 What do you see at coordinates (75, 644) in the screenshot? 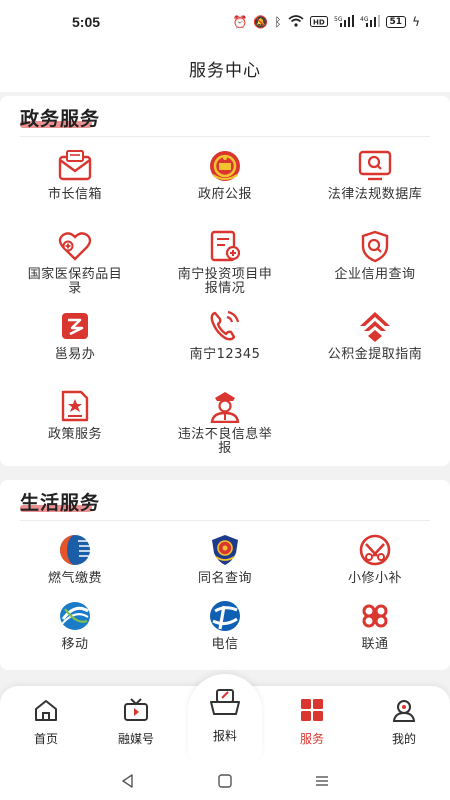
I see `service-label: 移动` at bounding box center [75, 644].